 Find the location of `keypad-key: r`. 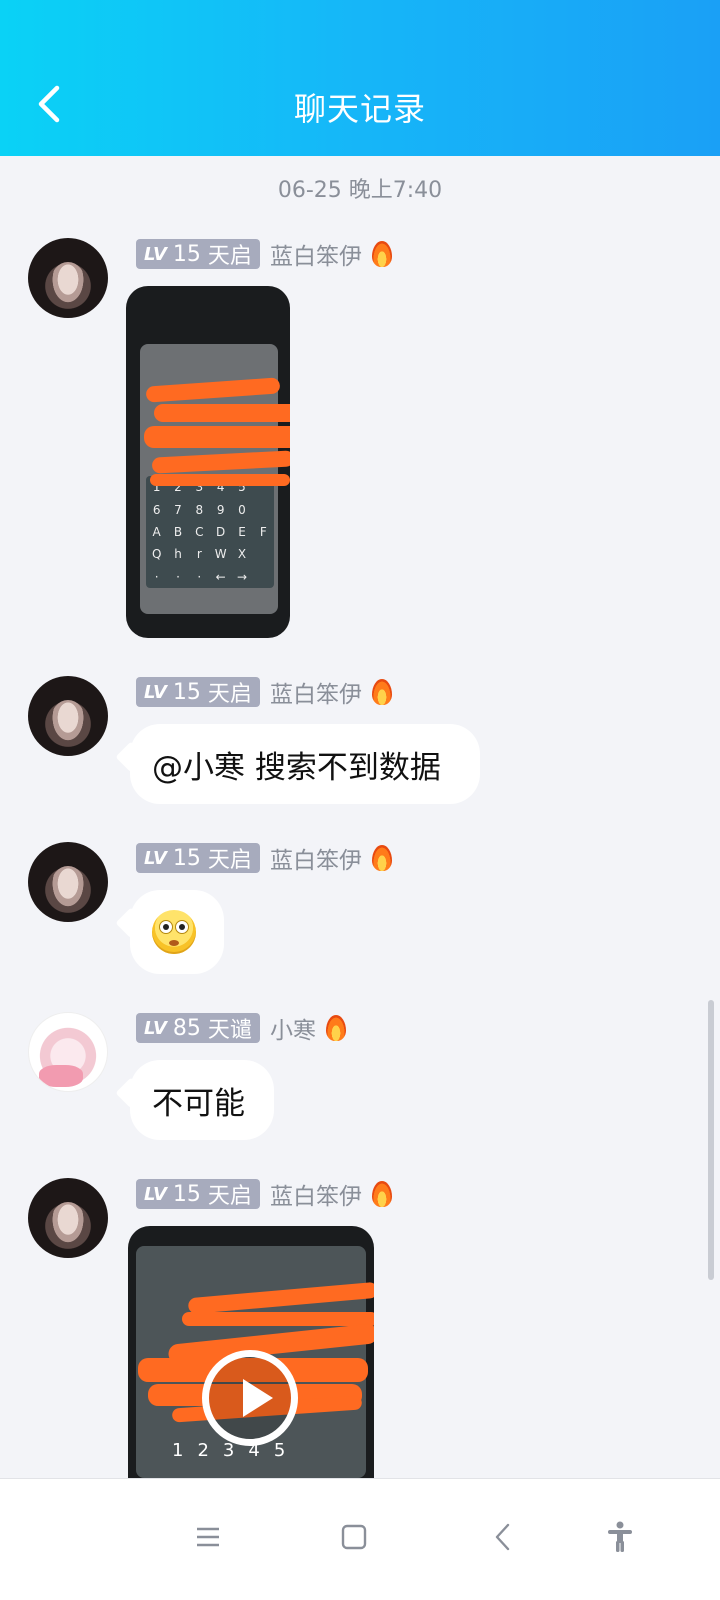

keypad-key: r is located at coordinates (199, 554).